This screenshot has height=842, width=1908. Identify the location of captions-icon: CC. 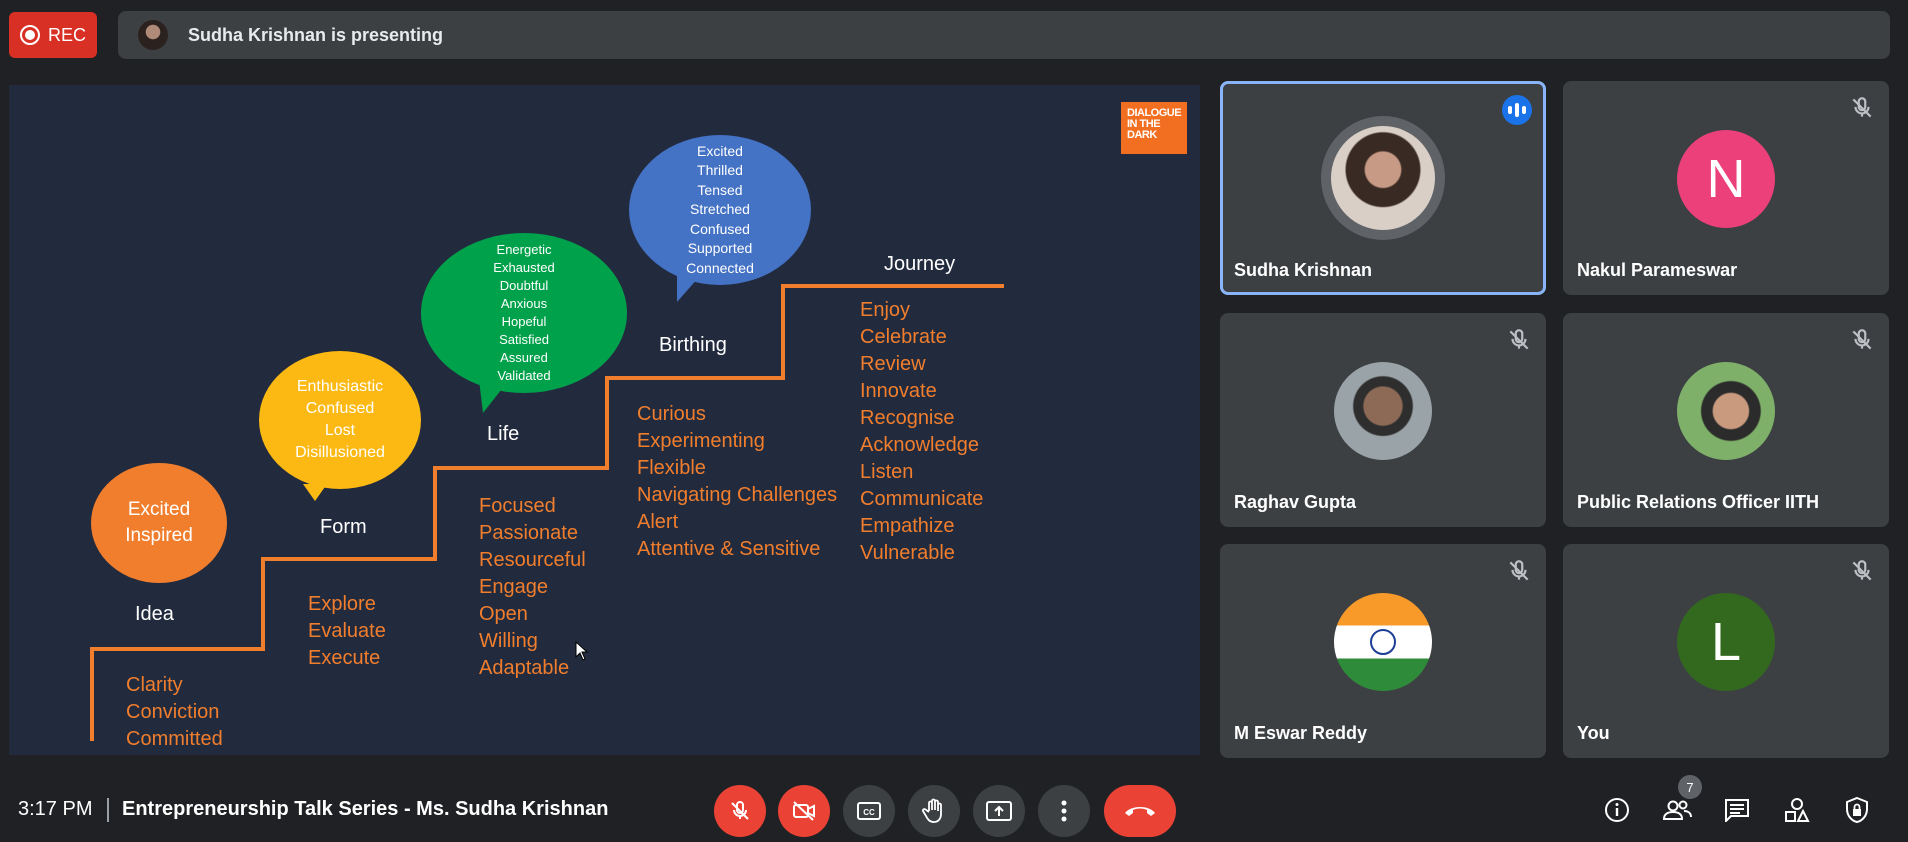
(869, 811).